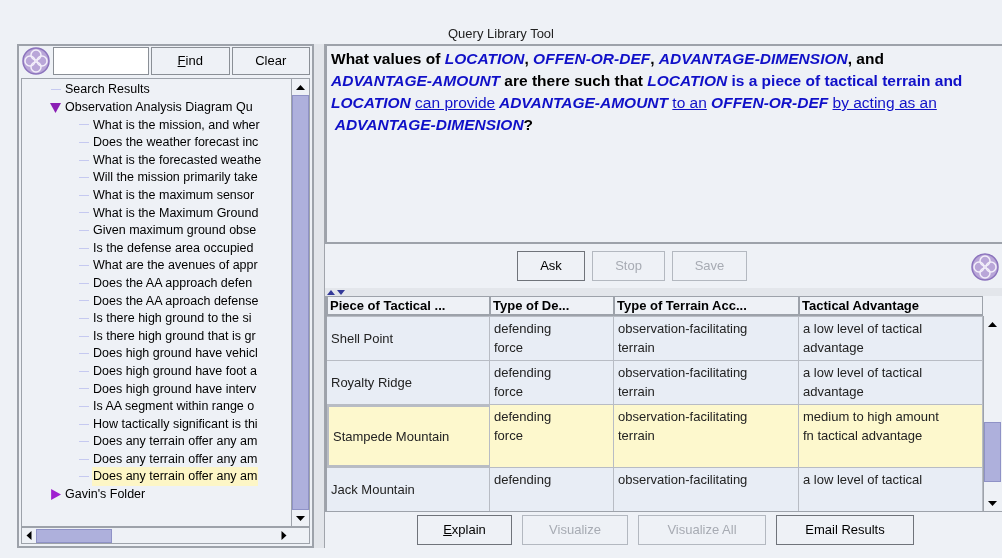 The image size is (1002, 558). What do you see at coordinates (159, 107) in the screenshot?
I see `tree-item: Observation Analysis Diagram Qu` at bounding box center [159, 107].